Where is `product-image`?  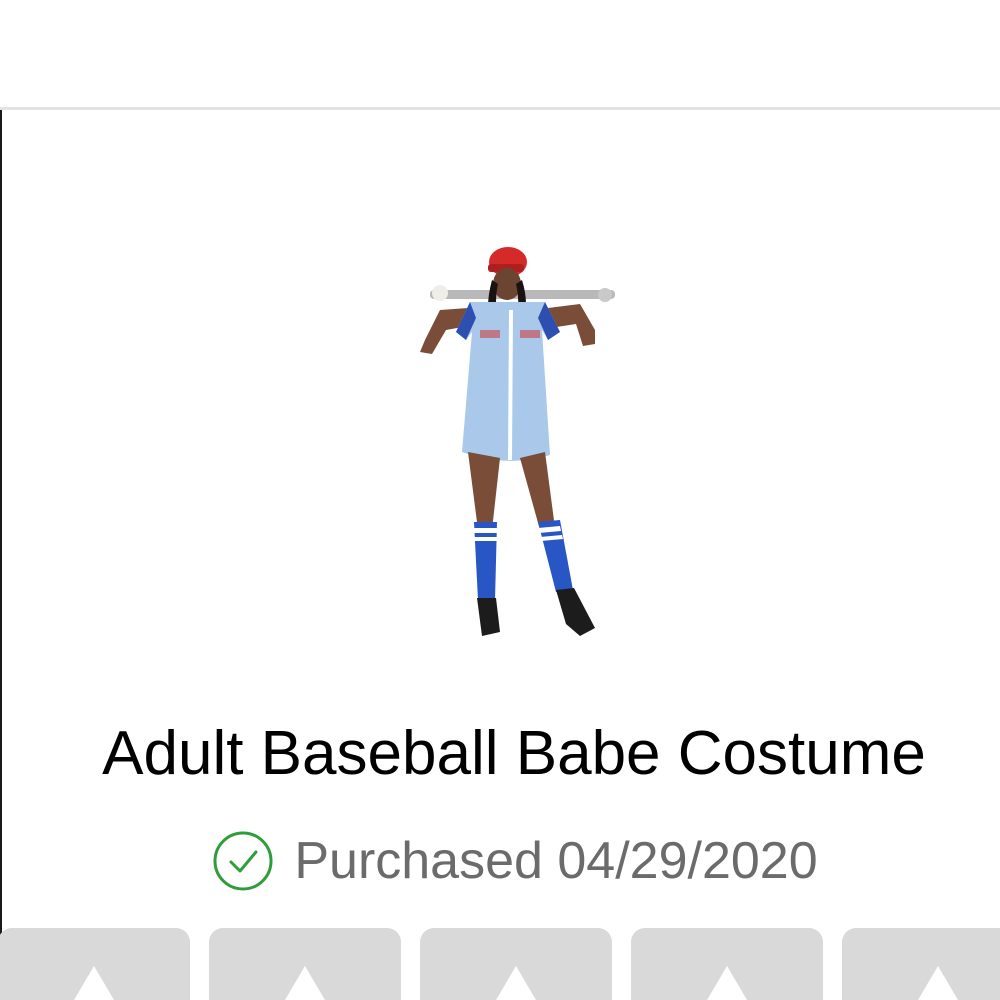
product-image is located at coordinates (517, 441).